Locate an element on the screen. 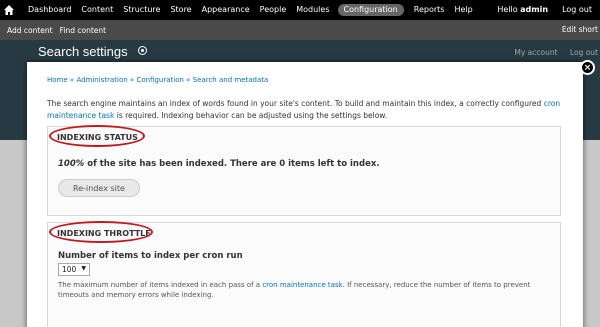  my-account-link: My account is located at coordinates (535, 52).